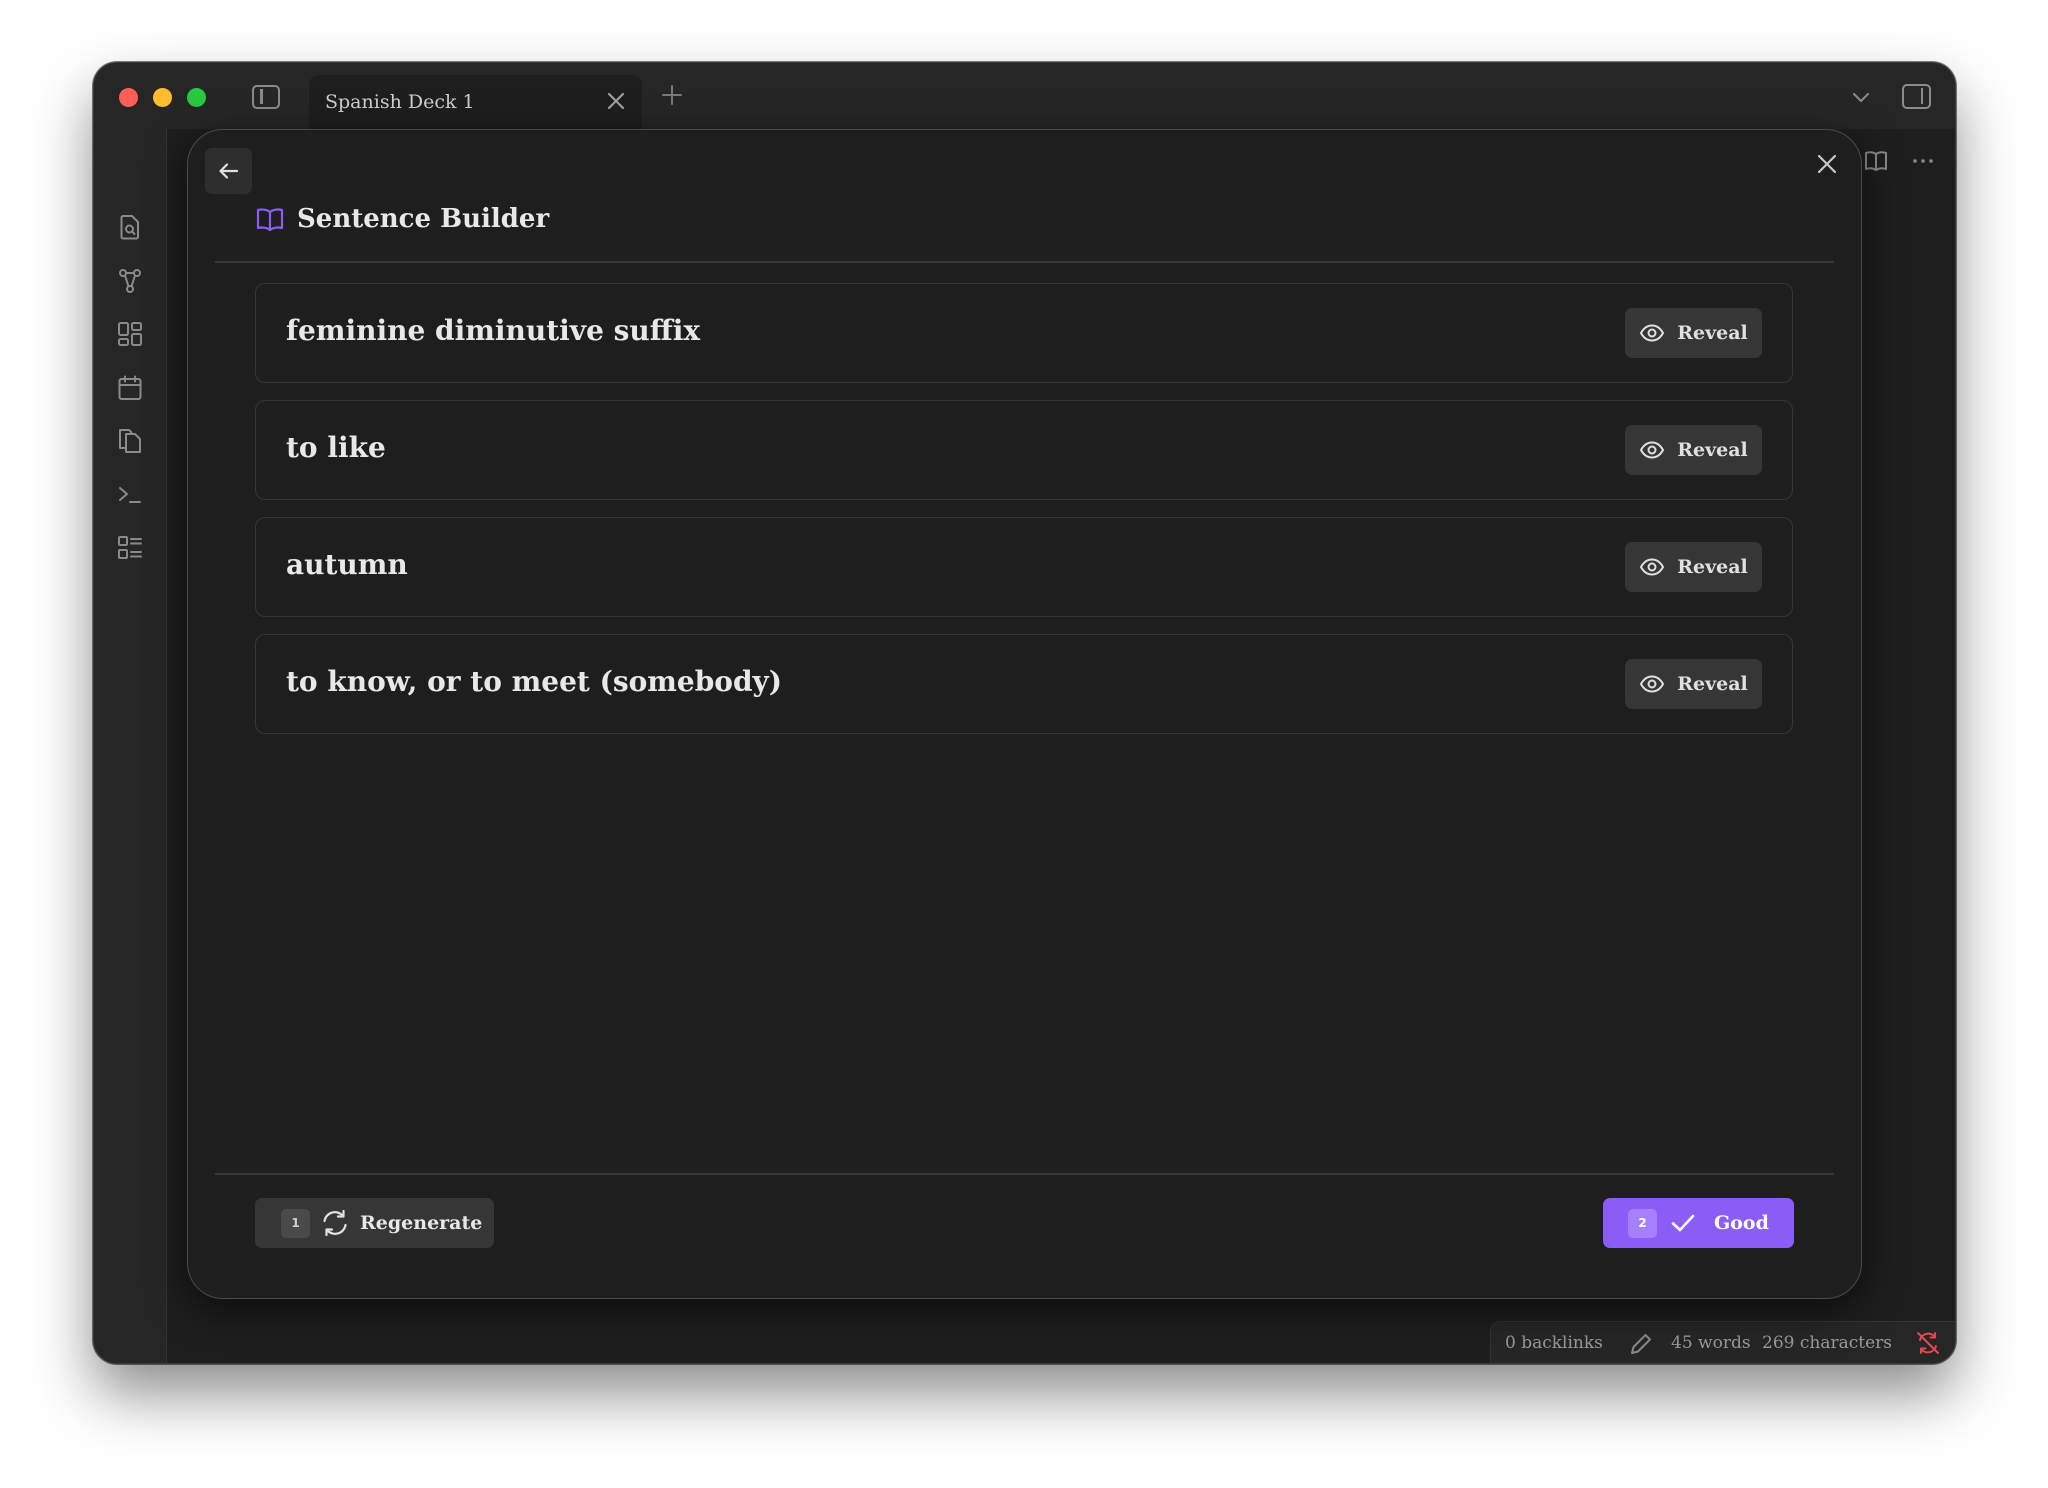 Image resolution: width=2048 pixels, height=1488 pixels. What do you see at coordinates (1698, 1223) in the screenshot?
I see `good-button: 2 Good` at bounding box center [1698, 1223].